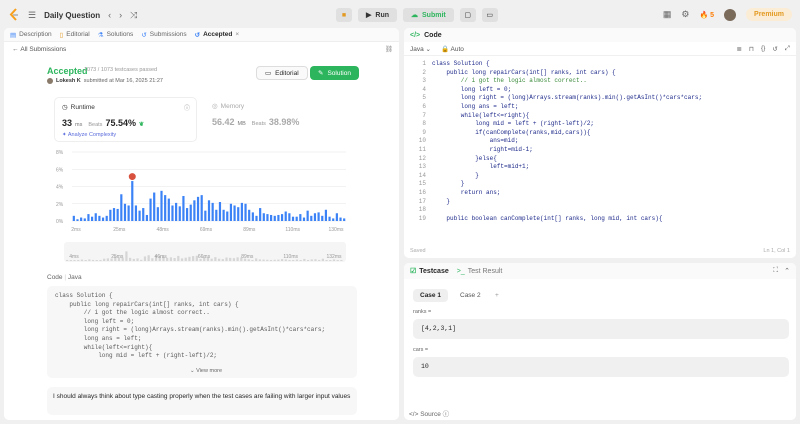 This screenshot has height=424, width=800. I want to click on notes-button: ▢, so click(467, 15).